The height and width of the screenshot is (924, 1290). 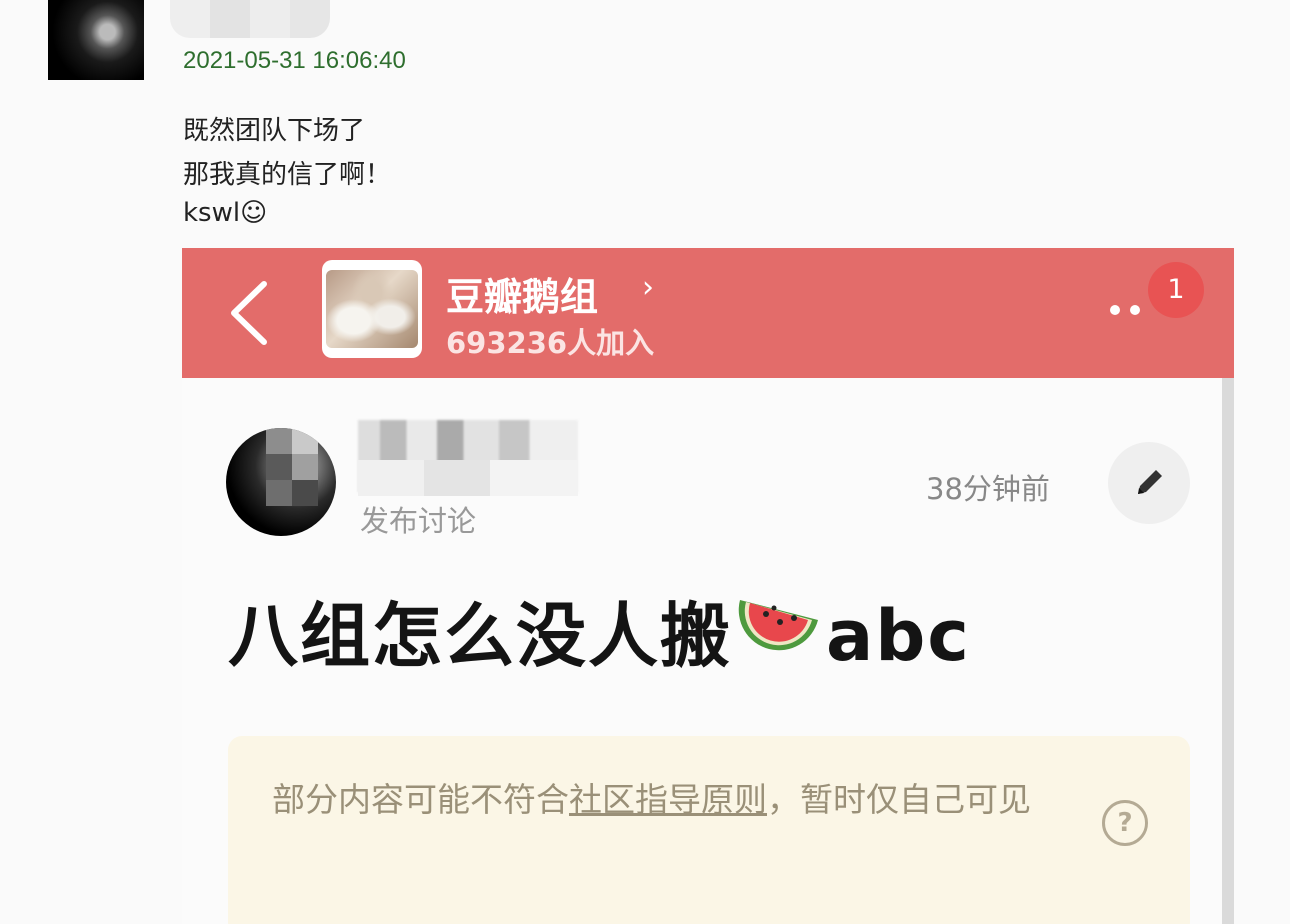 I want to click on post-action-label: 发布讨论, so click(x=418, y=521).